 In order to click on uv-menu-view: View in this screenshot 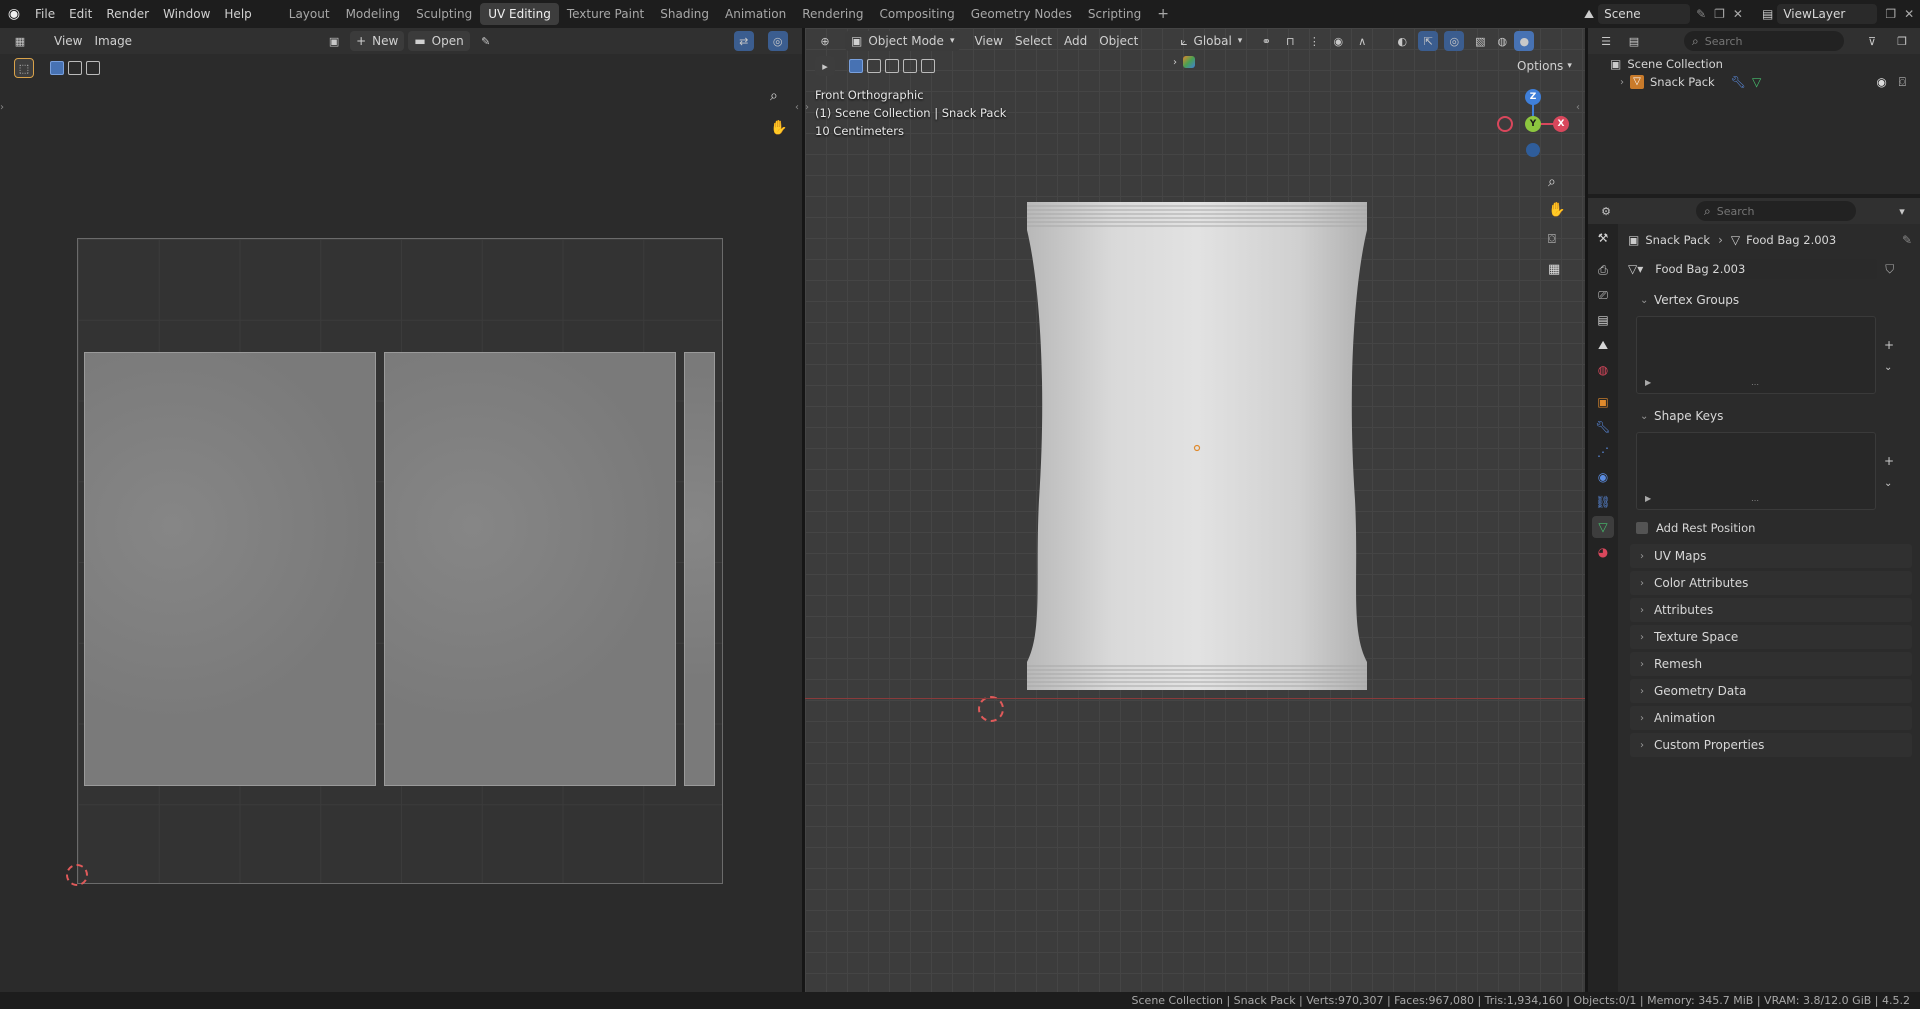, I will do `click(68, 41)`.